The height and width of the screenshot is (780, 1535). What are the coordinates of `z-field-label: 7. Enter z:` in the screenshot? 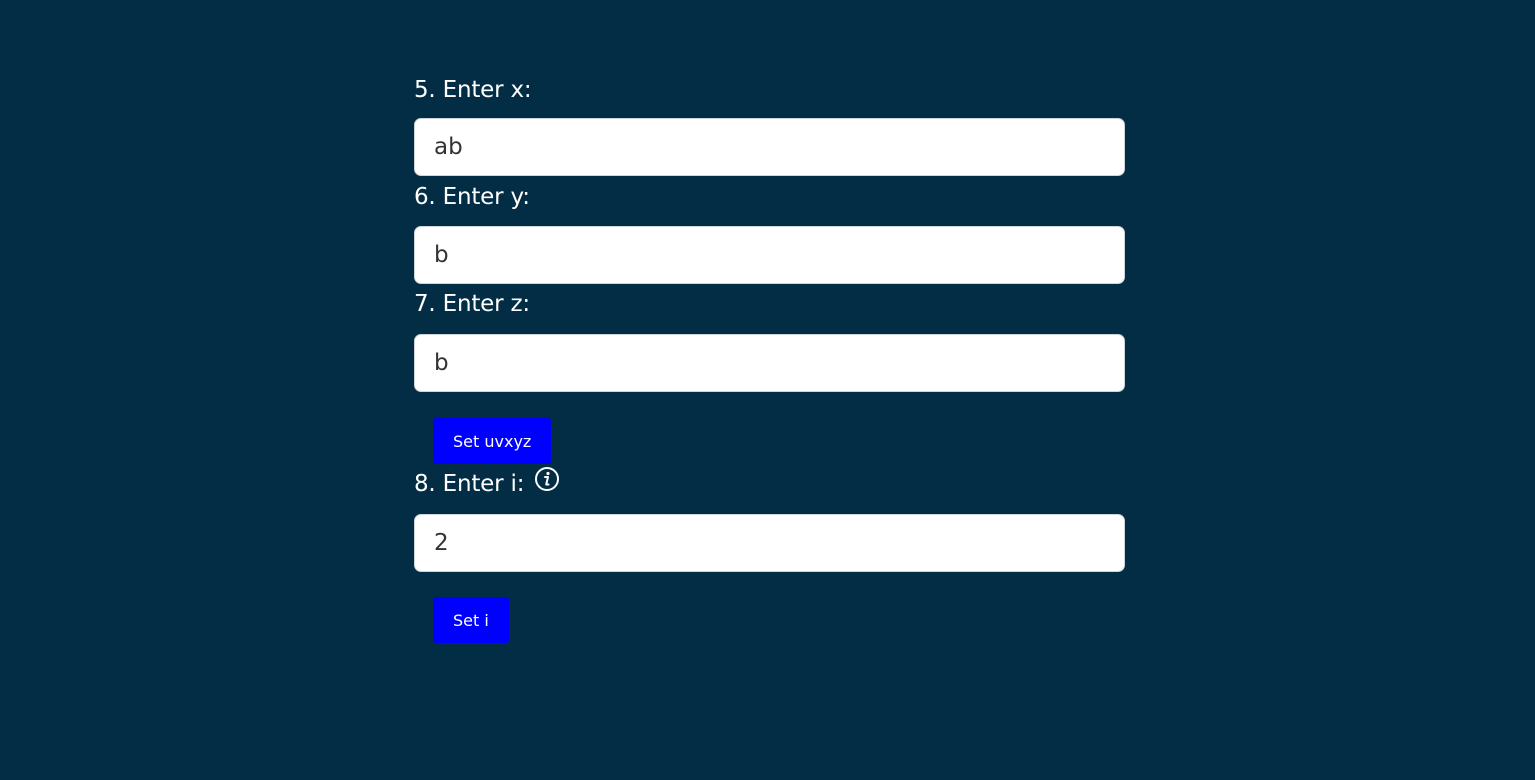 It's located at (472, 304).